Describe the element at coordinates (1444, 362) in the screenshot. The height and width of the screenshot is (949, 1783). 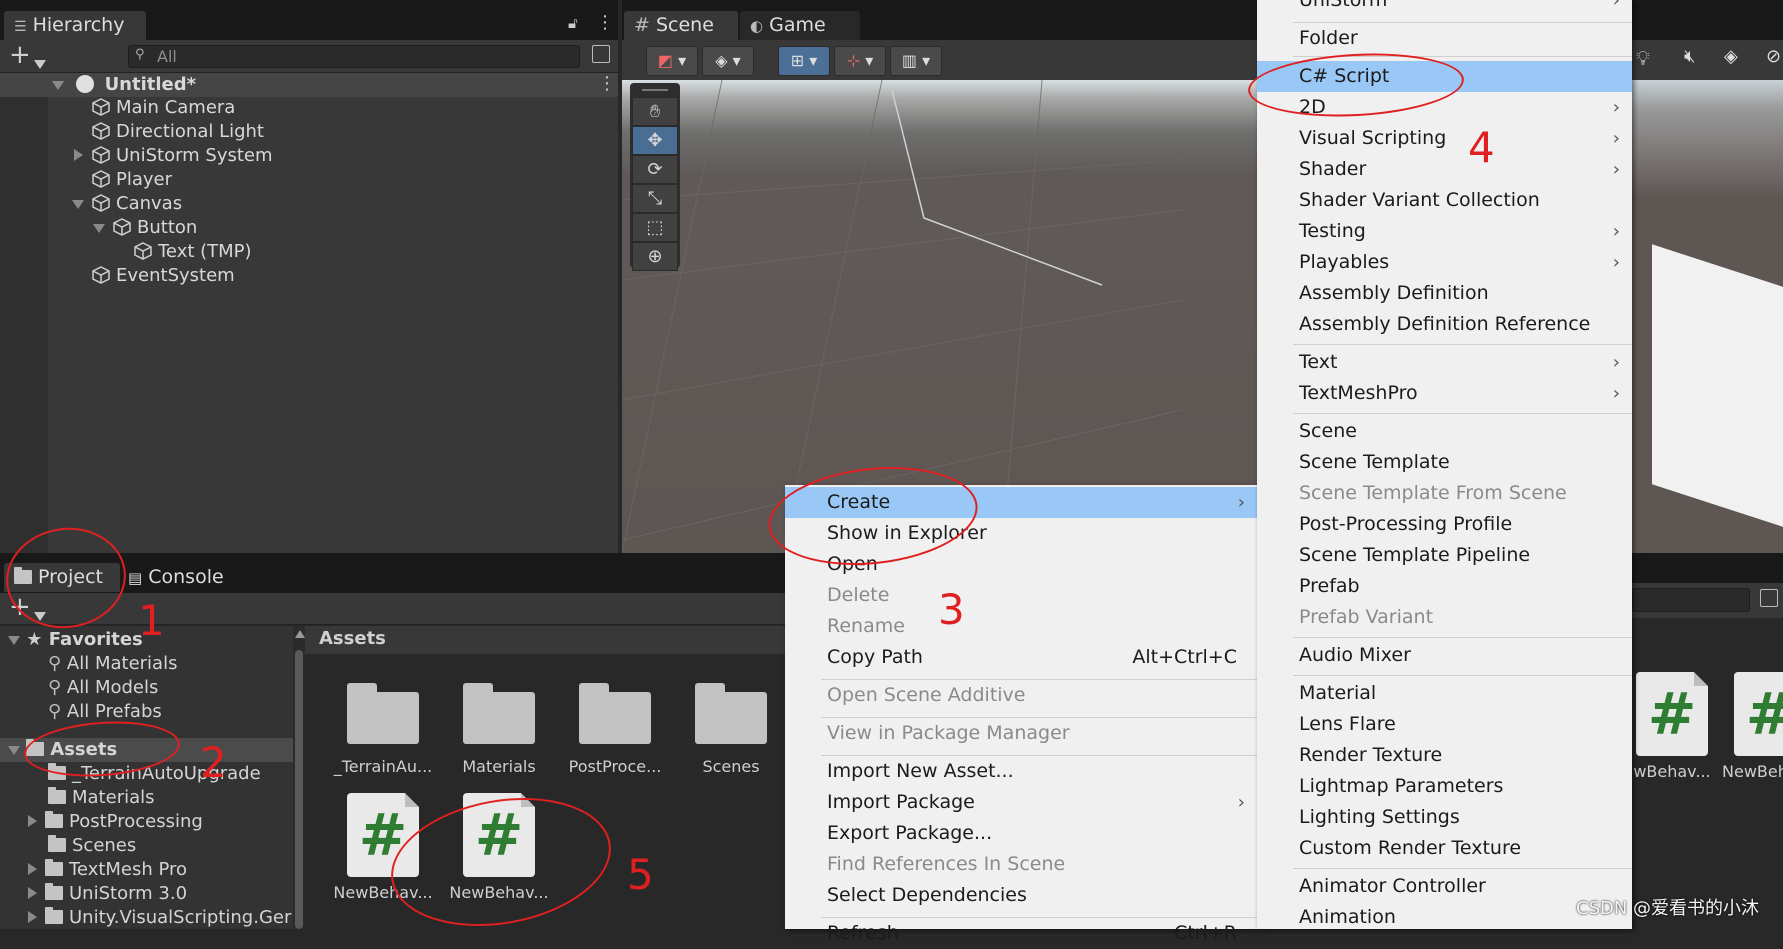
I see `menu-item-text: Text ›` at that location.